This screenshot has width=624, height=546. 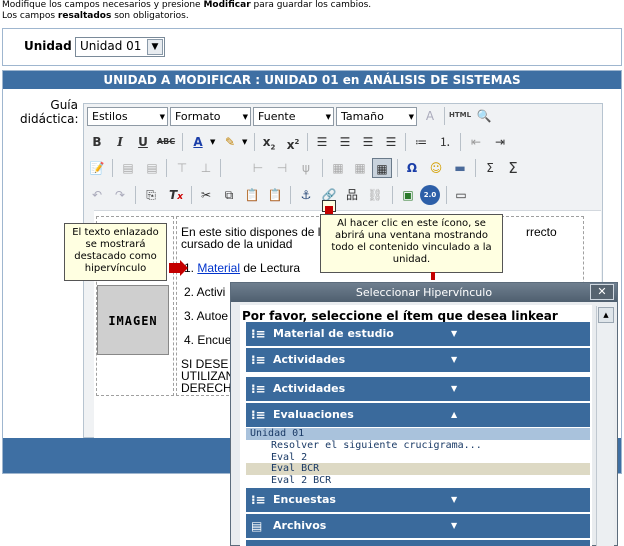 I want to click on category-material: ⁝≡ Material de estudio ▼, so click(x=418, y=334).